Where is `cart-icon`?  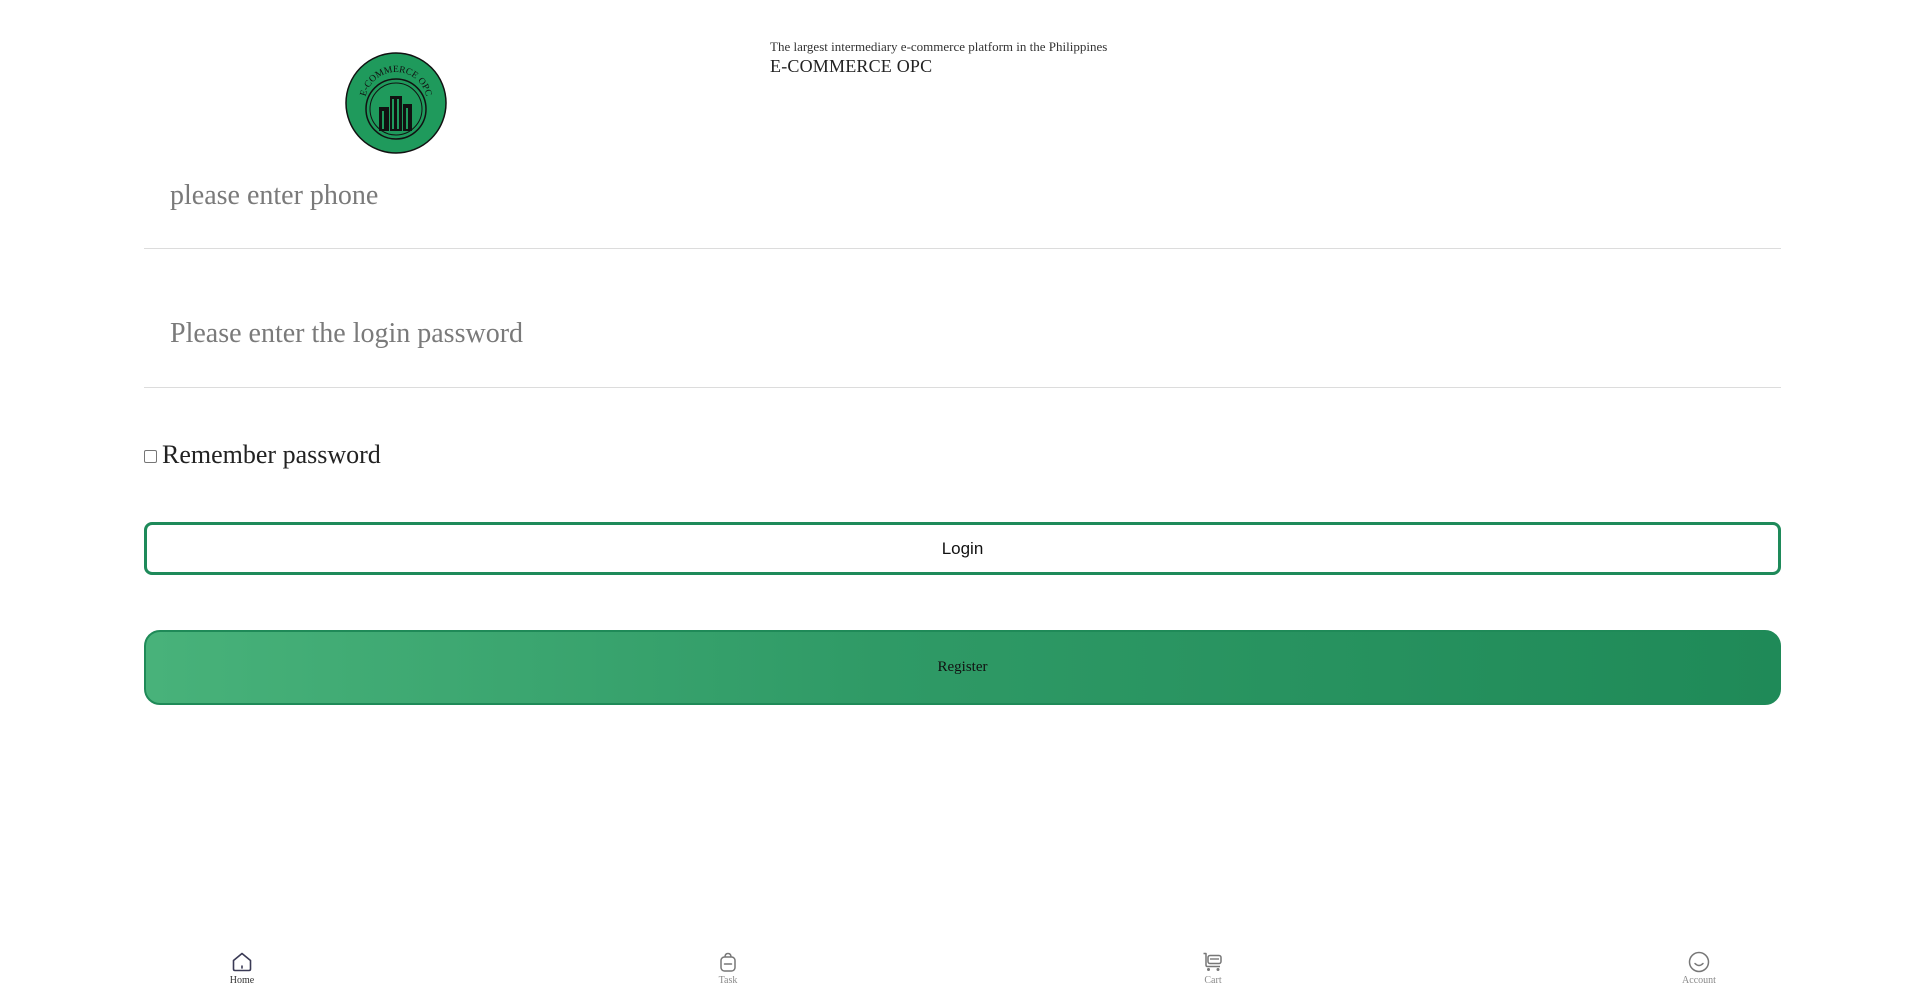
cart-icon is located at coordinates (1212, 961).